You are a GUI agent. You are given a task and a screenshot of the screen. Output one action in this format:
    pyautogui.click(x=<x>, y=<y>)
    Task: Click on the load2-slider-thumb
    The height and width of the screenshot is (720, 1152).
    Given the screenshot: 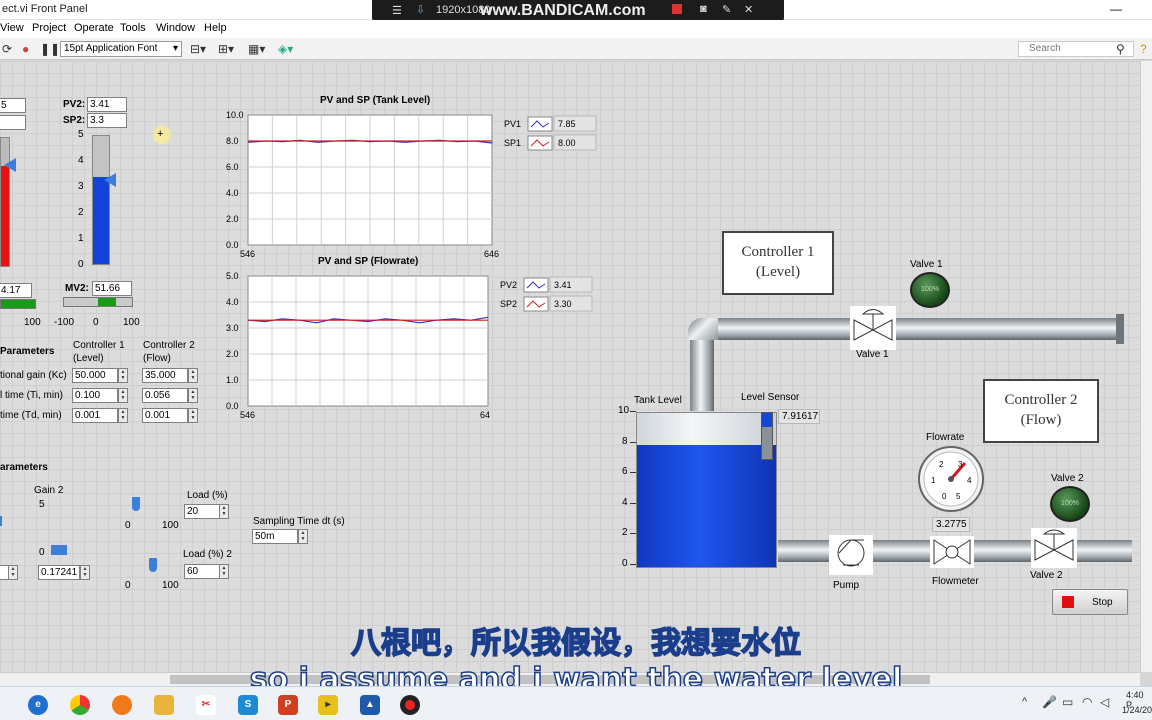 What is the action you would take?
    pyautogui.click(x=153, y=565)
    